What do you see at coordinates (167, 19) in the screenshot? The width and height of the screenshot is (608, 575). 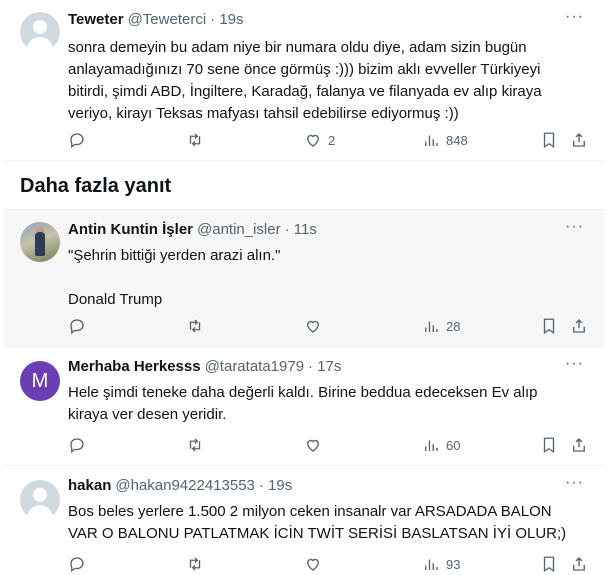 I see `author-handle: @Teweterci` at bounding box center [167, 19].